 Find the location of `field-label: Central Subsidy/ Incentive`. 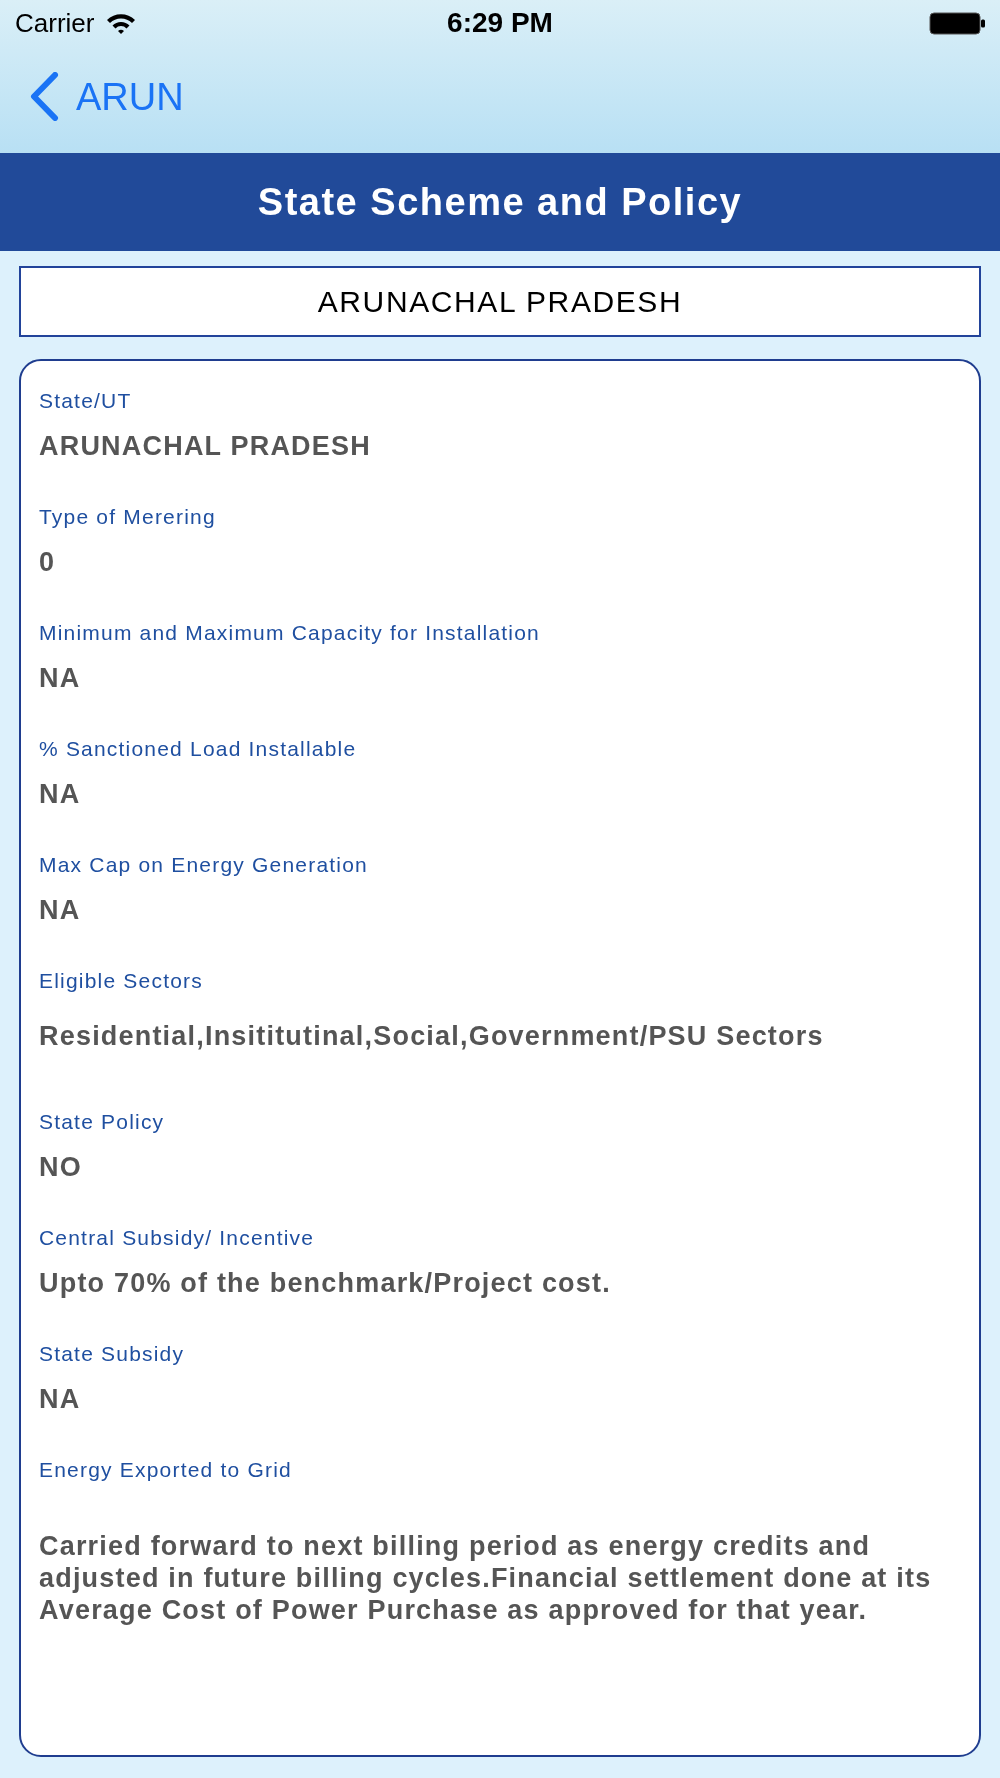

field-label: Central Subsidy/ Incentive is located at coordinates (177, 1238).